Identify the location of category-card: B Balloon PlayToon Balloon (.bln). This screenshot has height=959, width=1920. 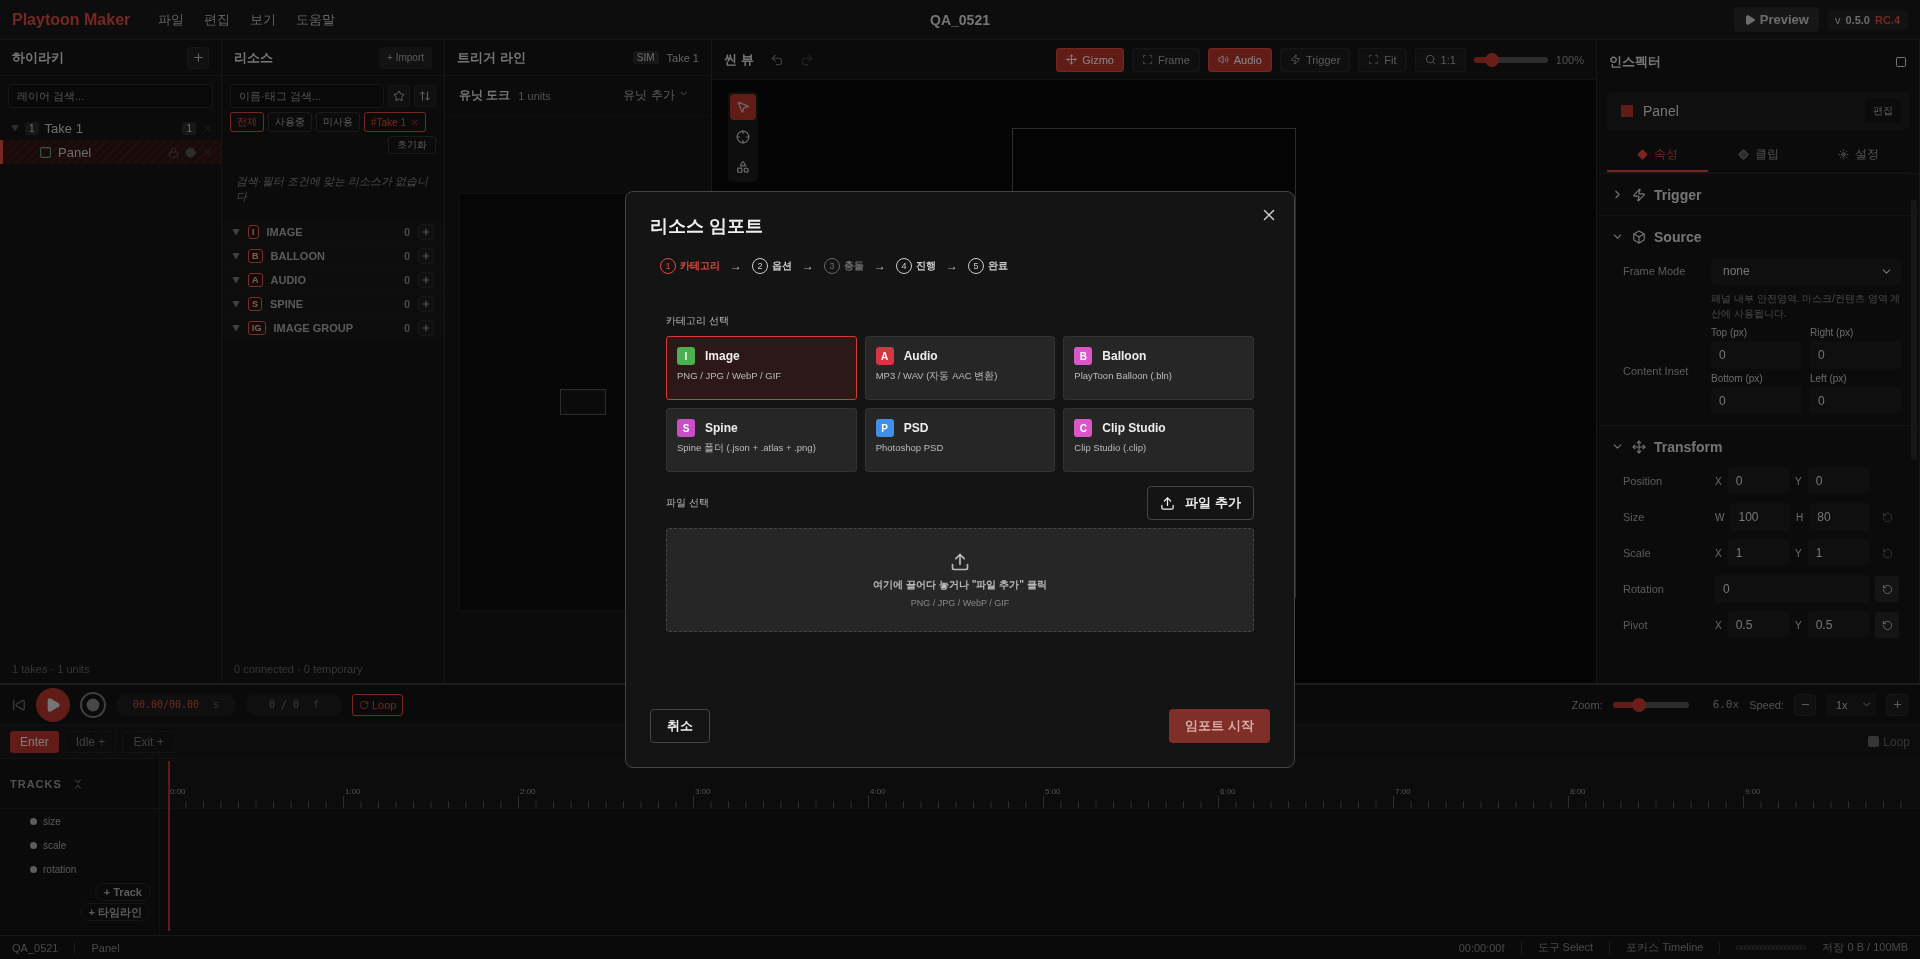
(1158, 368).